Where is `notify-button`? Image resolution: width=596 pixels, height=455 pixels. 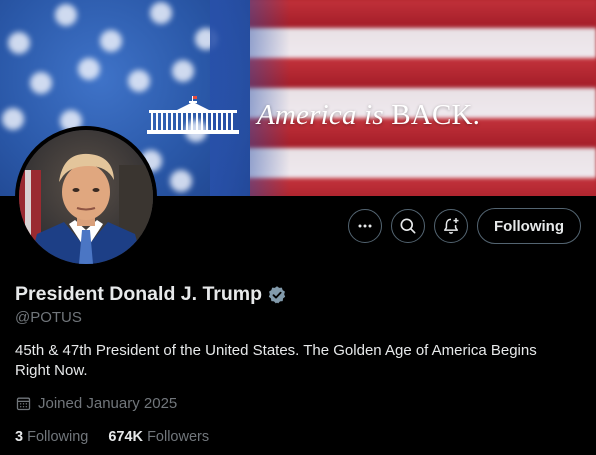
notify-button is located at coordinates (451, 226).